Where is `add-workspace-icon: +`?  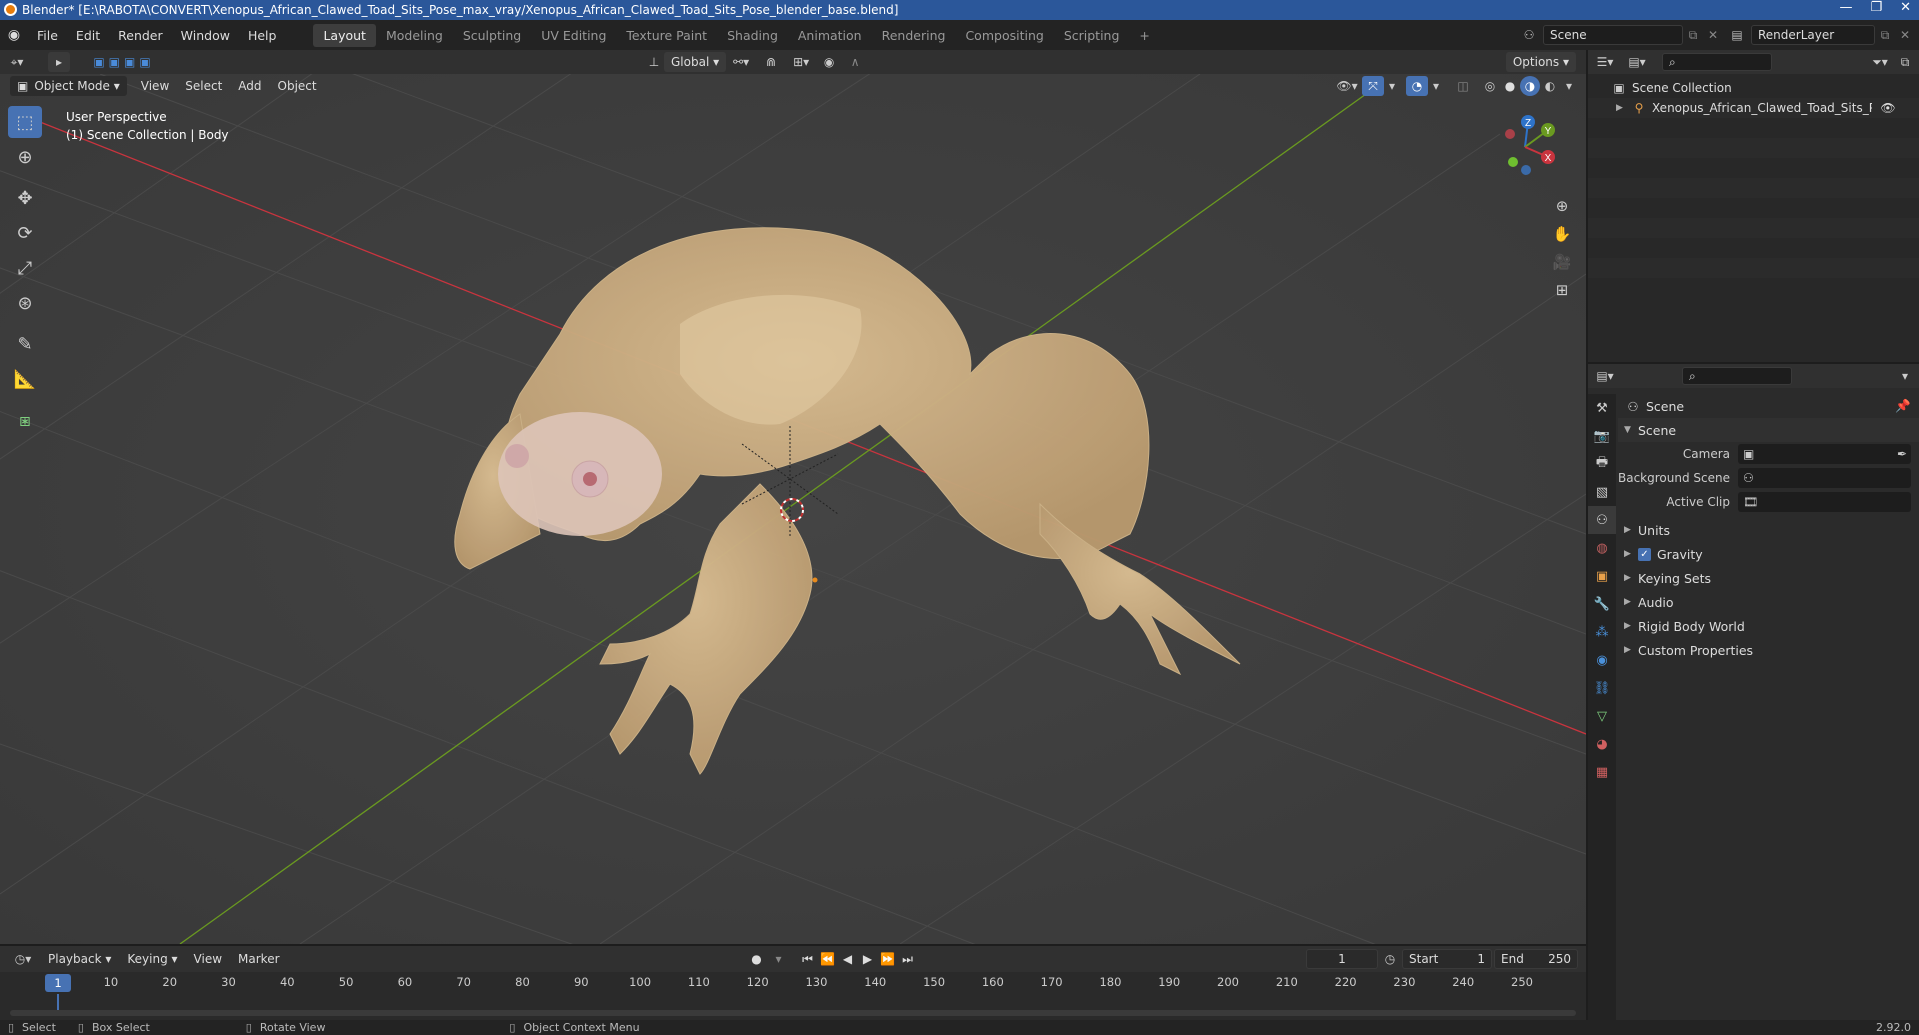
add-workspace-icon: + is located at coordinates (1144, 35).